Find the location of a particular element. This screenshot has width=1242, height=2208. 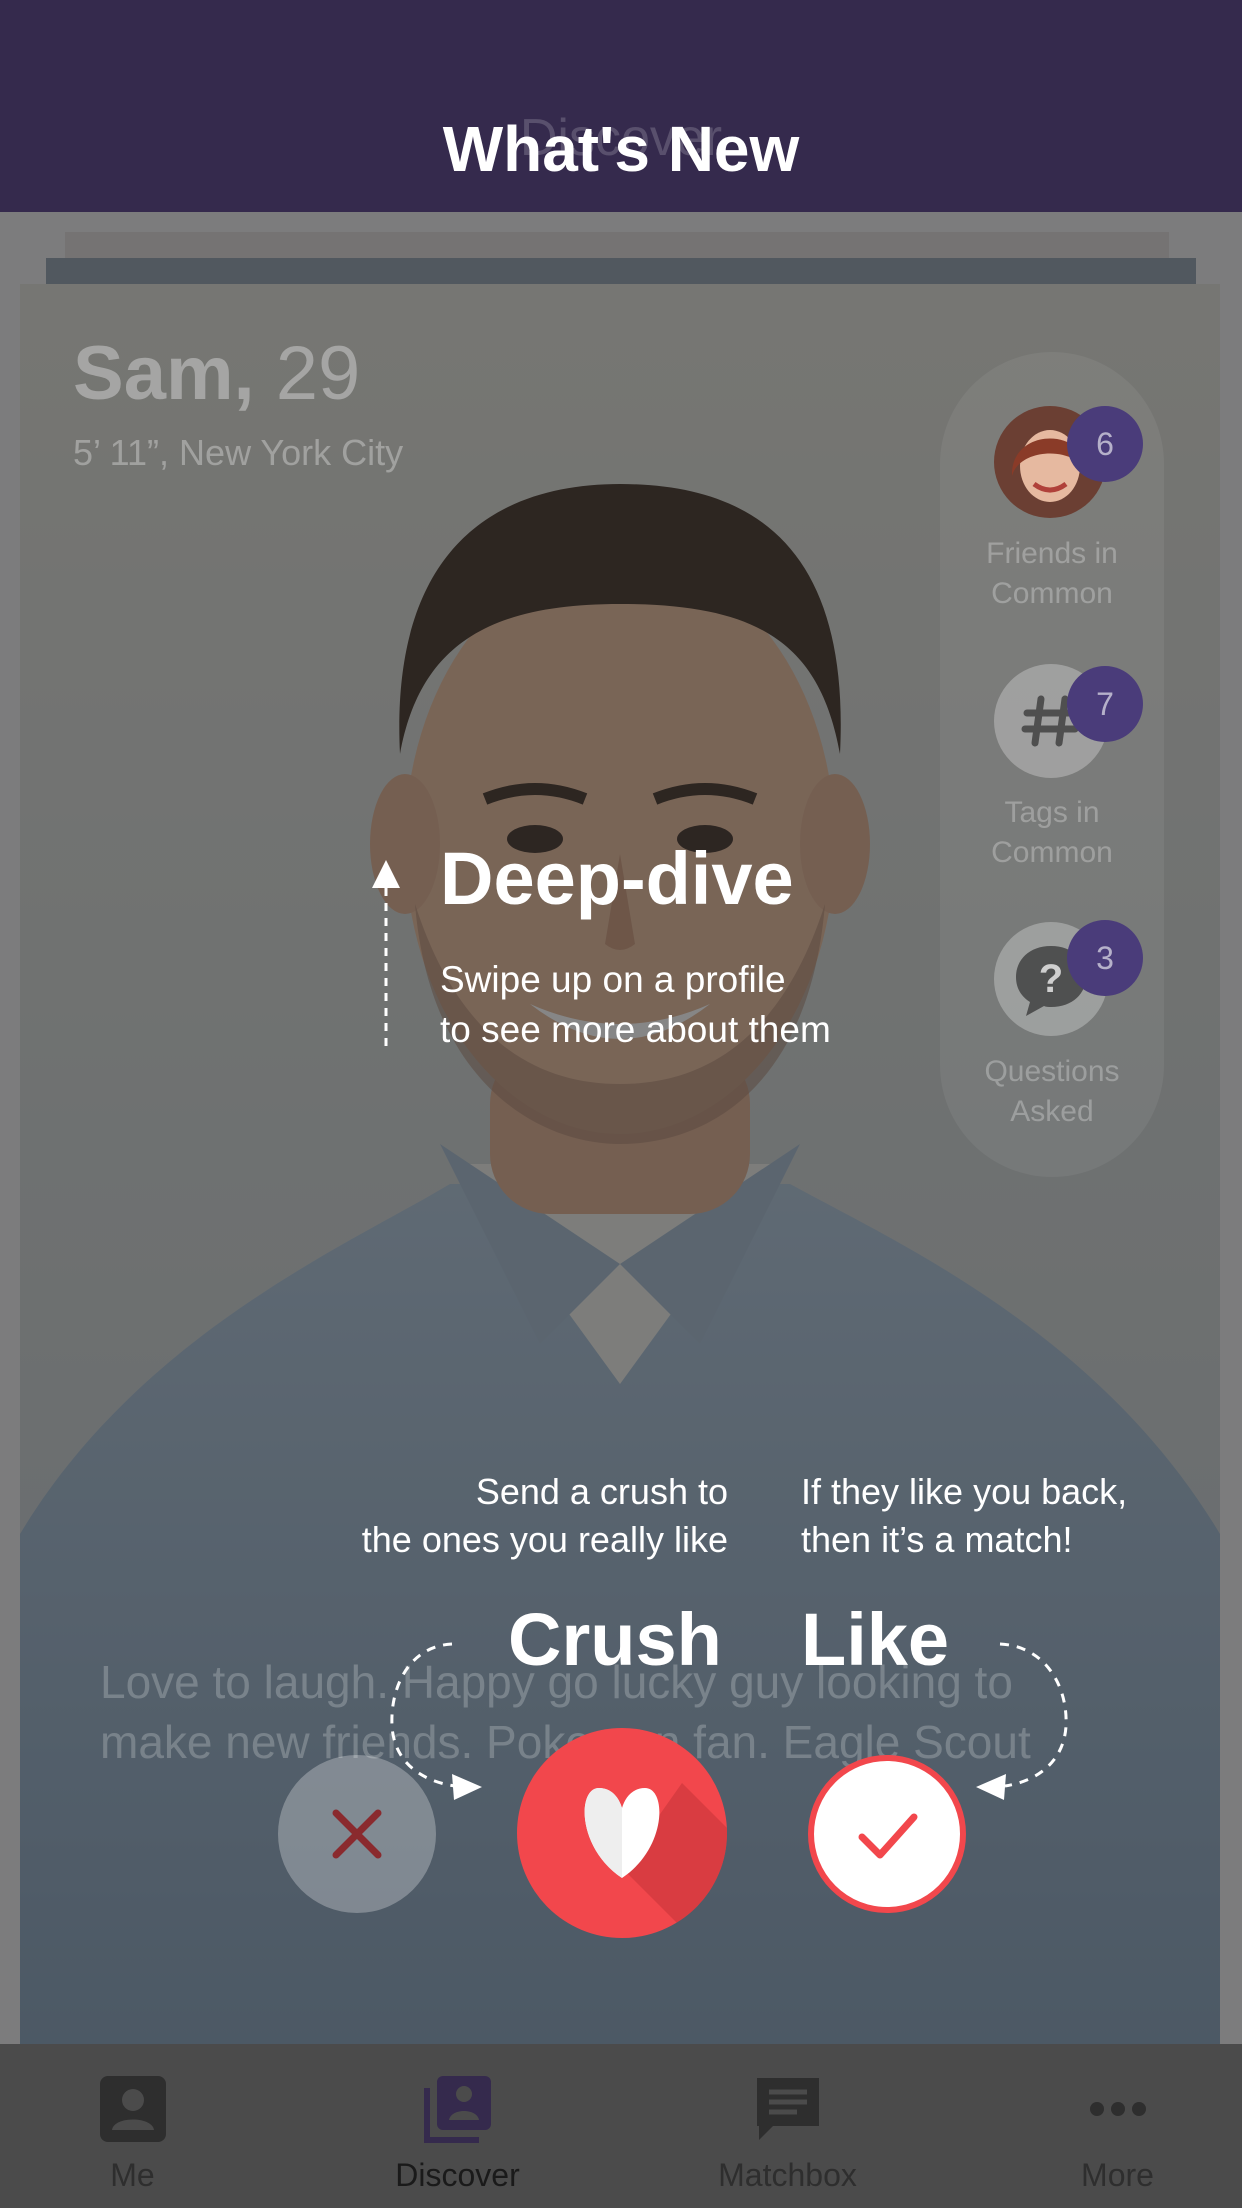

more-icon is located at coordinates (1117, 2109).